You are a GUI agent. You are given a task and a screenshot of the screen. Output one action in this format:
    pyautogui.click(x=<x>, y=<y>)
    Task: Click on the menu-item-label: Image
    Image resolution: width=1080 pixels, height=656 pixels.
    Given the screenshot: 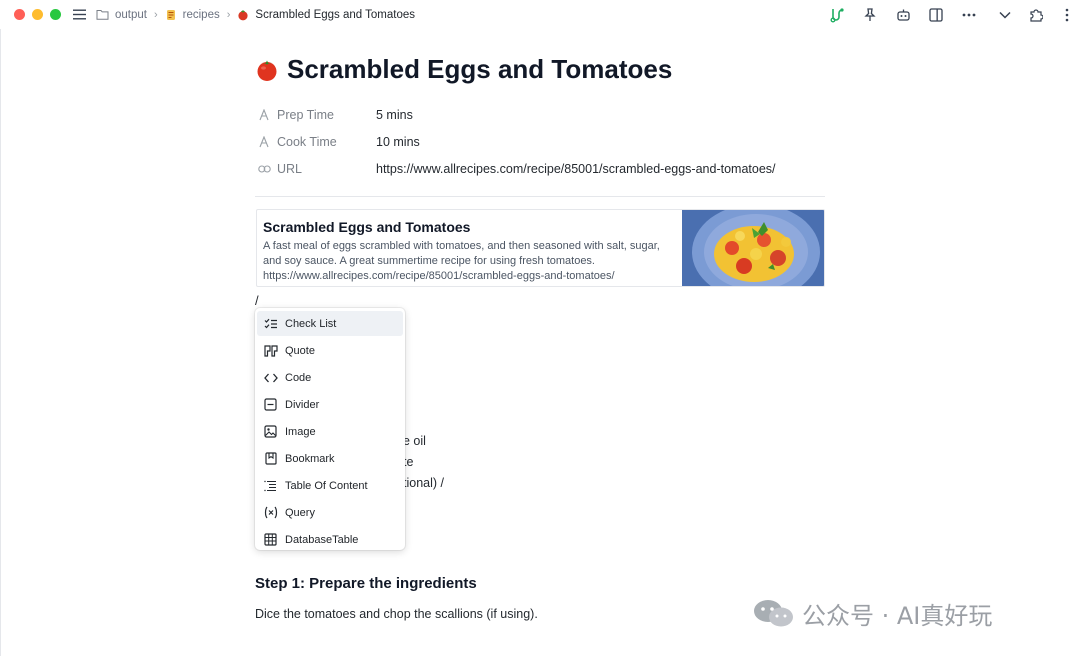 What is the action you would take?
    pyautogui.click(x=300, y=431)
    